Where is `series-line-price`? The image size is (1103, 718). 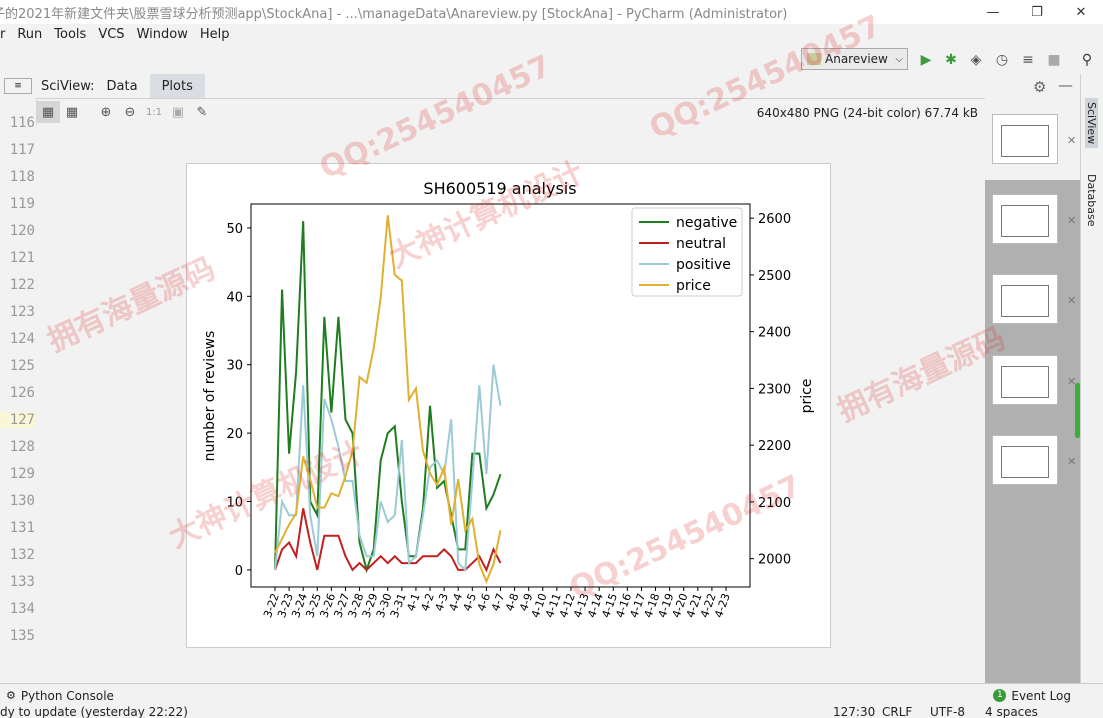
series-line-price is located at coordinates (388, 399).